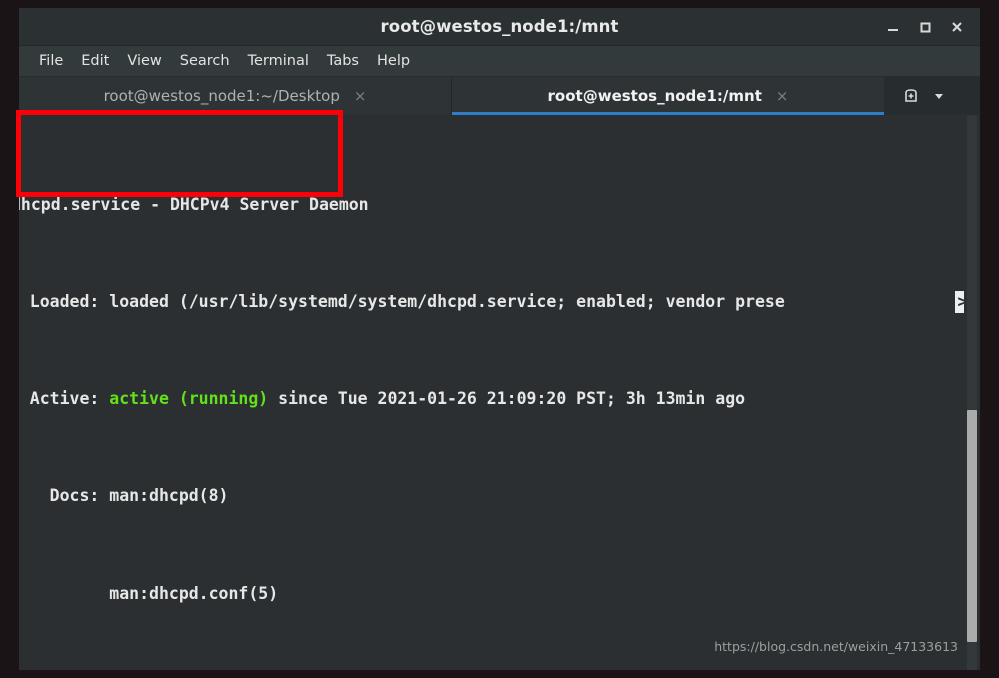 The image size is (999, 678). Describe the element at coordinates (64, 399) in the screenshot. I see `active-label: Active:` at that location.